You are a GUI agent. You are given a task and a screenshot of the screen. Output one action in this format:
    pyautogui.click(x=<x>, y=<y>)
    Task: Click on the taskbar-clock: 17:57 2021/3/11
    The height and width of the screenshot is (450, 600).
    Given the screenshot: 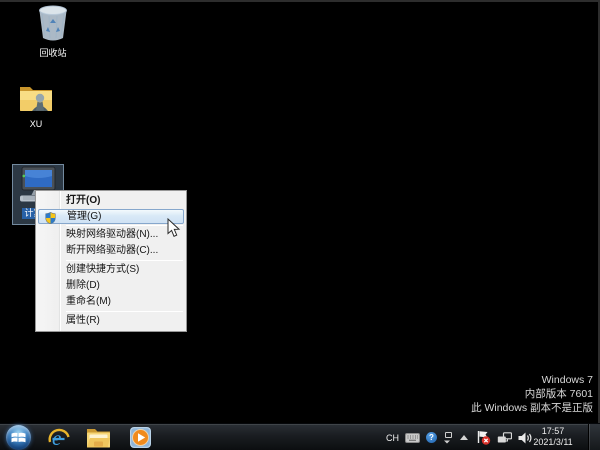 What is the action you would take?
    pyautogui.click(x=553, y=437)
    